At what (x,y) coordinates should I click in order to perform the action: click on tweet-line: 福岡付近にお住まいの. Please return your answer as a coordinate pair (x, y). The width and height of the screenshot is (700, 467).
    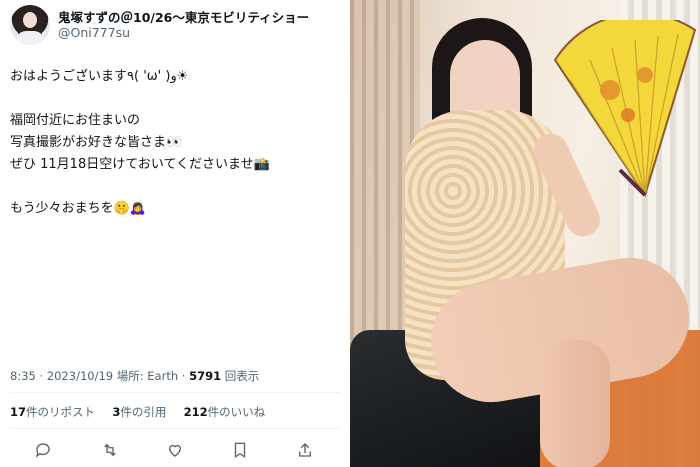
    Looking at the image, I should click on (75, 120).